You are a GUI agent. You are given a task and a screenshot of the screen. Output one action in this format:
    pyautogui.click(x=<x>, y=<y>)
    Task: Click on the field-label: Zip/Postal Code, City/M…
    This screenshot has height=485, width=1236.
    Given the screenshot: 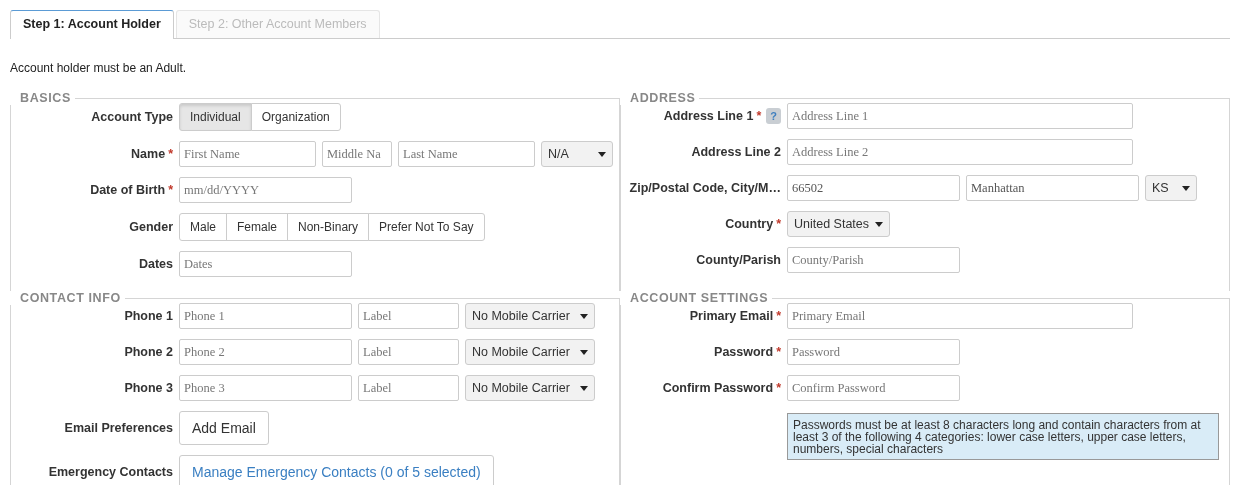 What is the action you would take?
    pyautogui.click(x=705, y=188)
    